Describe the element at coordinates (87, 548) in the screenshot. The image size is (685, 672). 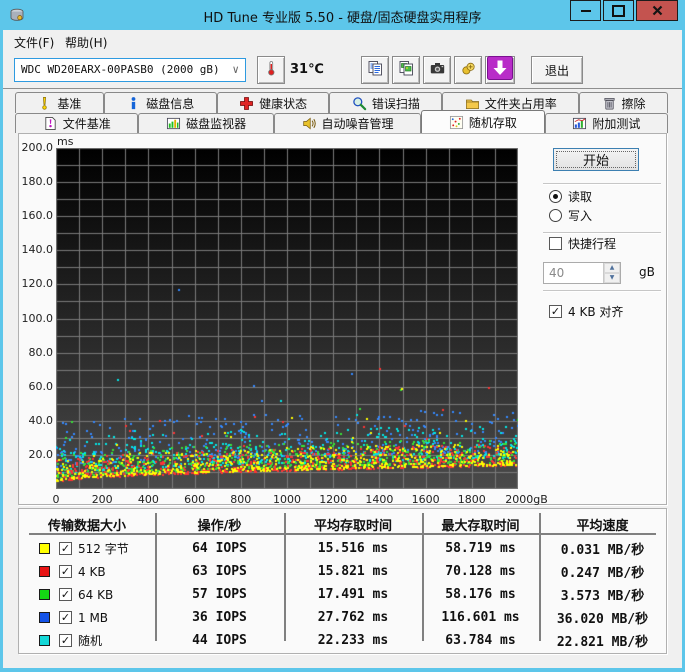
I see `series-toggle-cell: ✓ 512 字节` at that location.